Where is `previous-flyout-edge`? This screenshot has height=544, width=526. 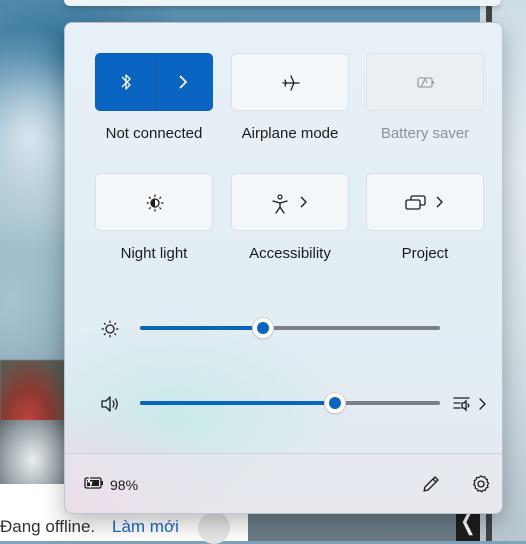 previous-flyout-edge is located at coordinates (282, 3).